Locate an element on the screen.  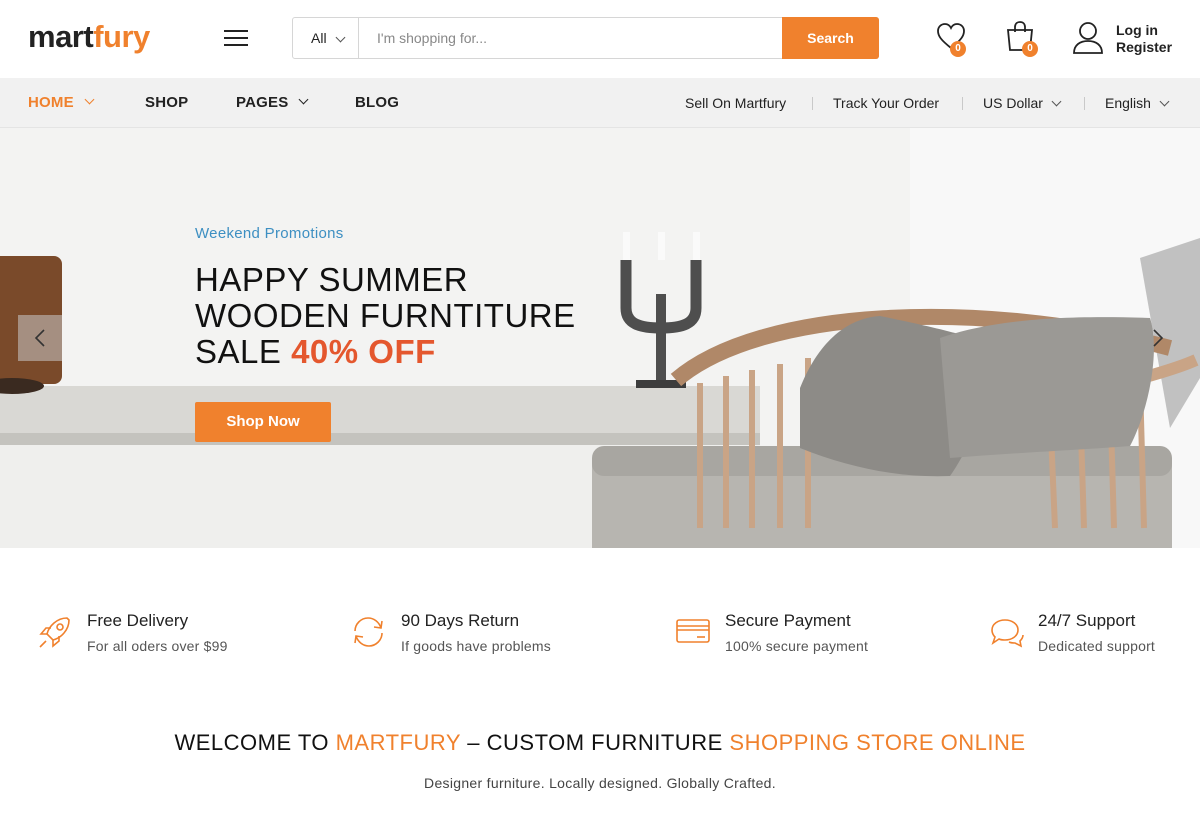
logo-part1: mart is located at coordinates (61, 36).